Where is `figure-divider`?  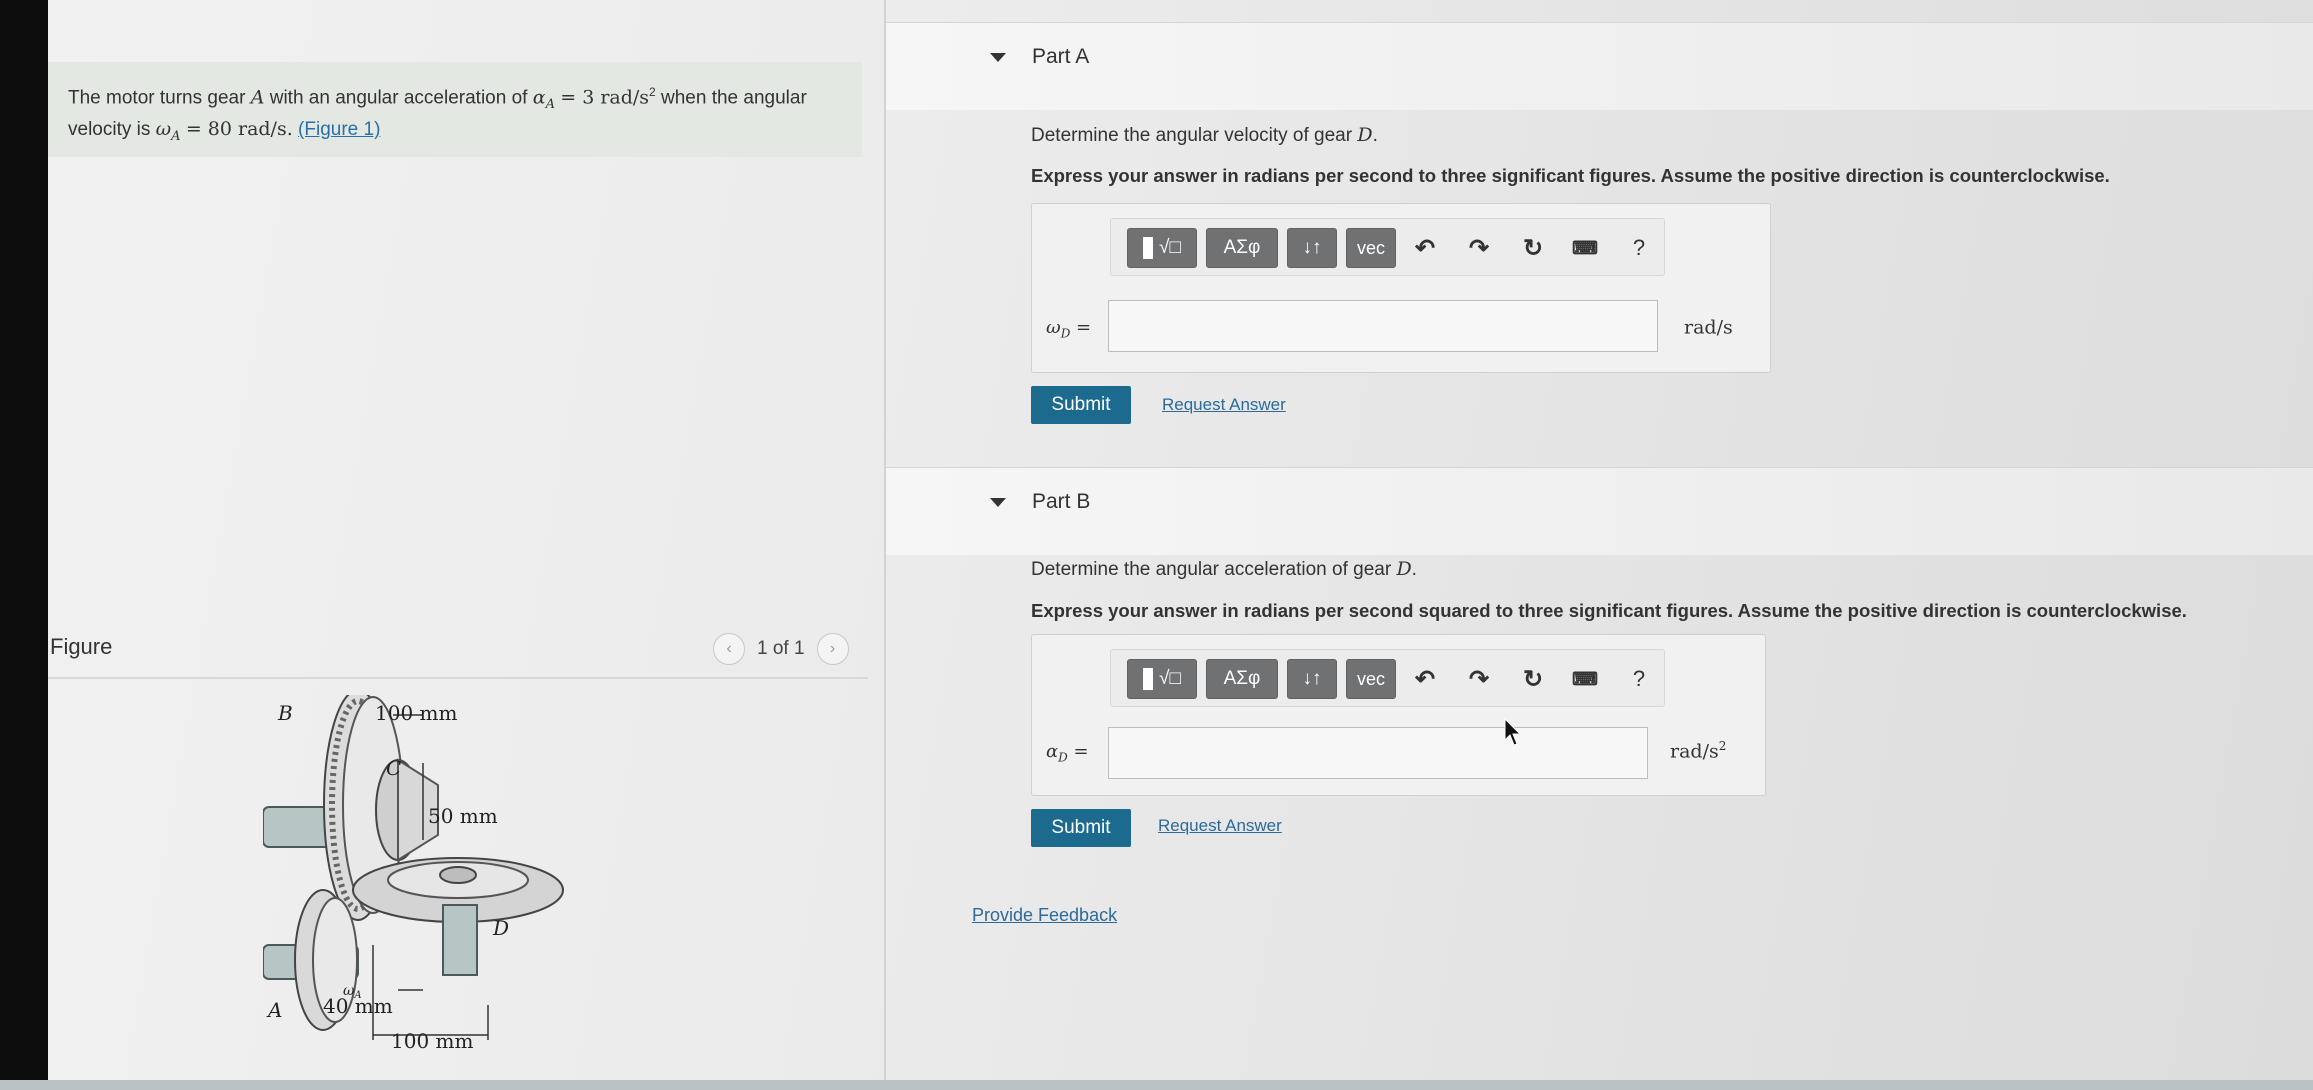 figure-divider is located at coordinates (458, 678).